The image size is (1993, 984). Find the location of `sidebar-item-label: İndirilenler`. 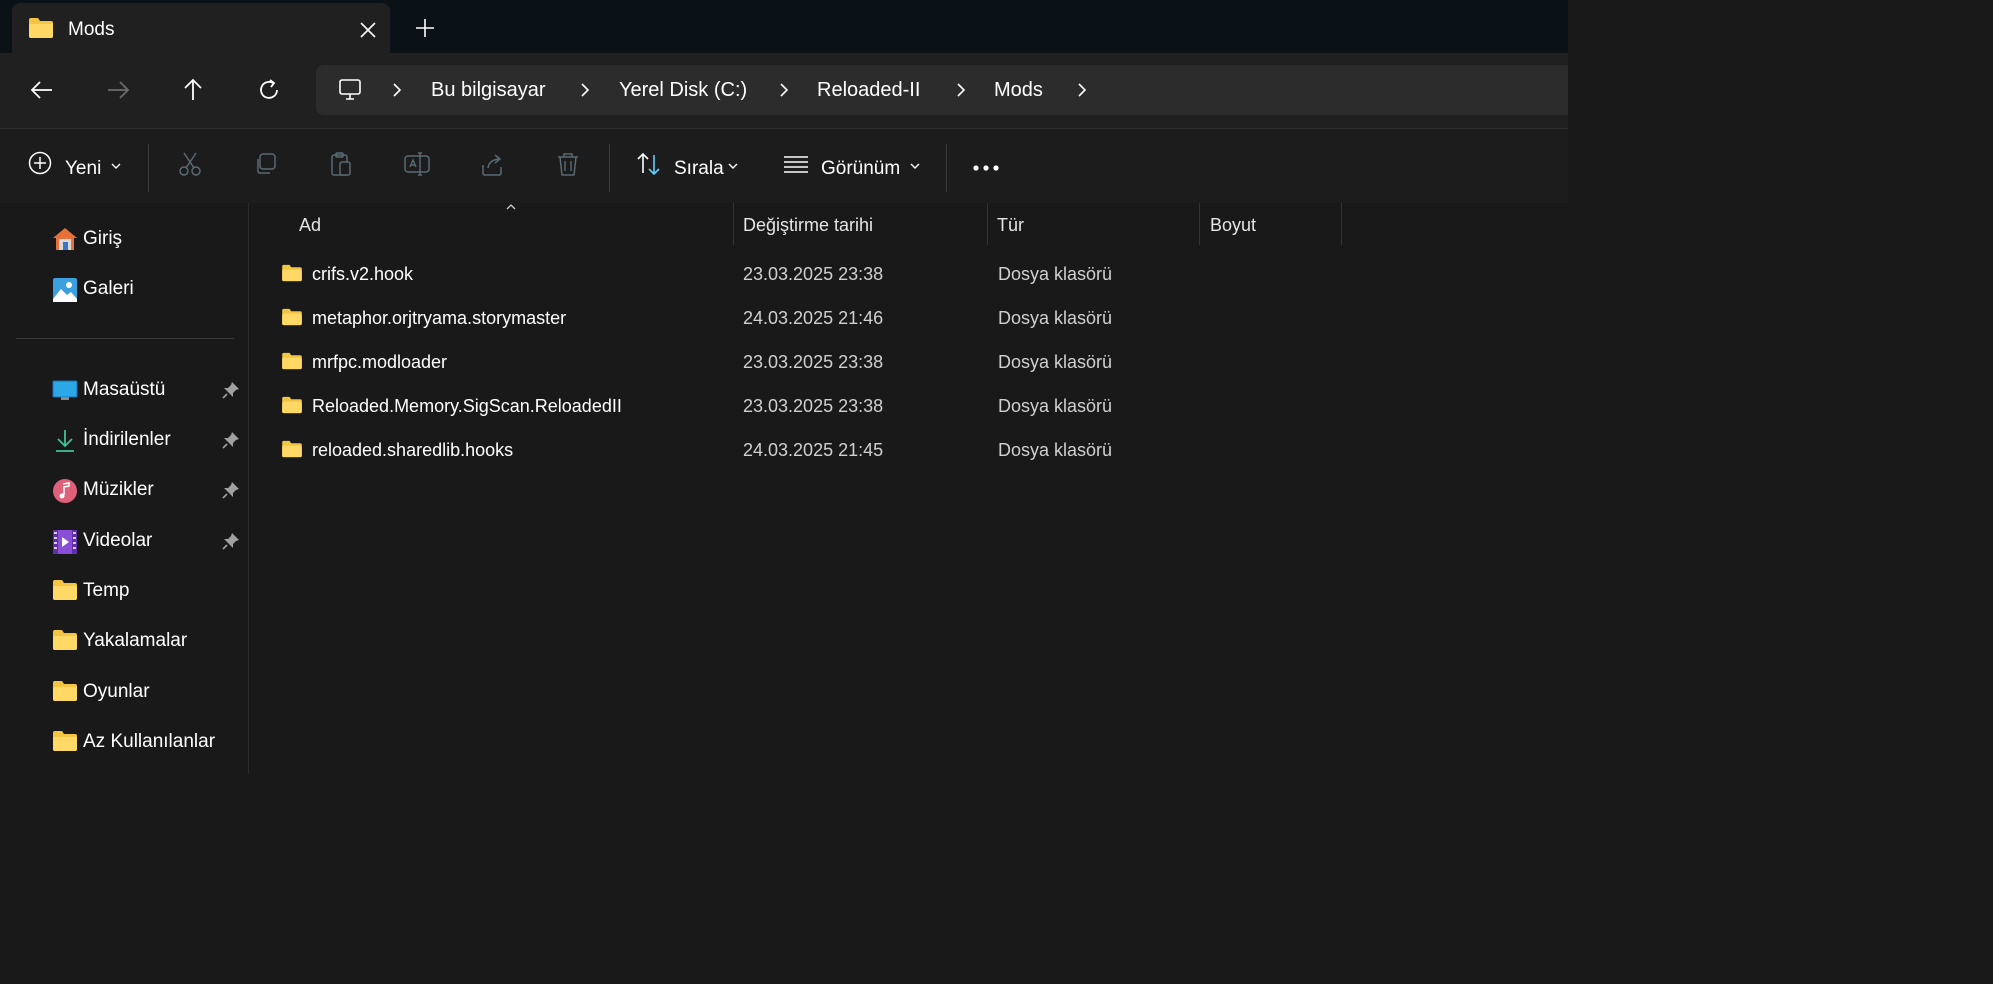

sidebar-item-label: İndirilenler is located at coordinates (127, 439).